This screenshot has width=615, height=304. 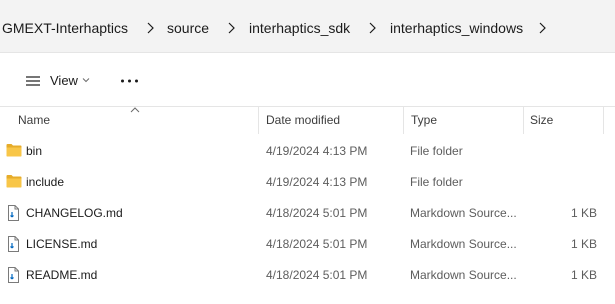 What do you see at coordinates (299, 28) in the screenshot?
I see `breadcrumb-item-interhaptics-sdk: interhaptics_sdk` at bounding box center [299, 28].